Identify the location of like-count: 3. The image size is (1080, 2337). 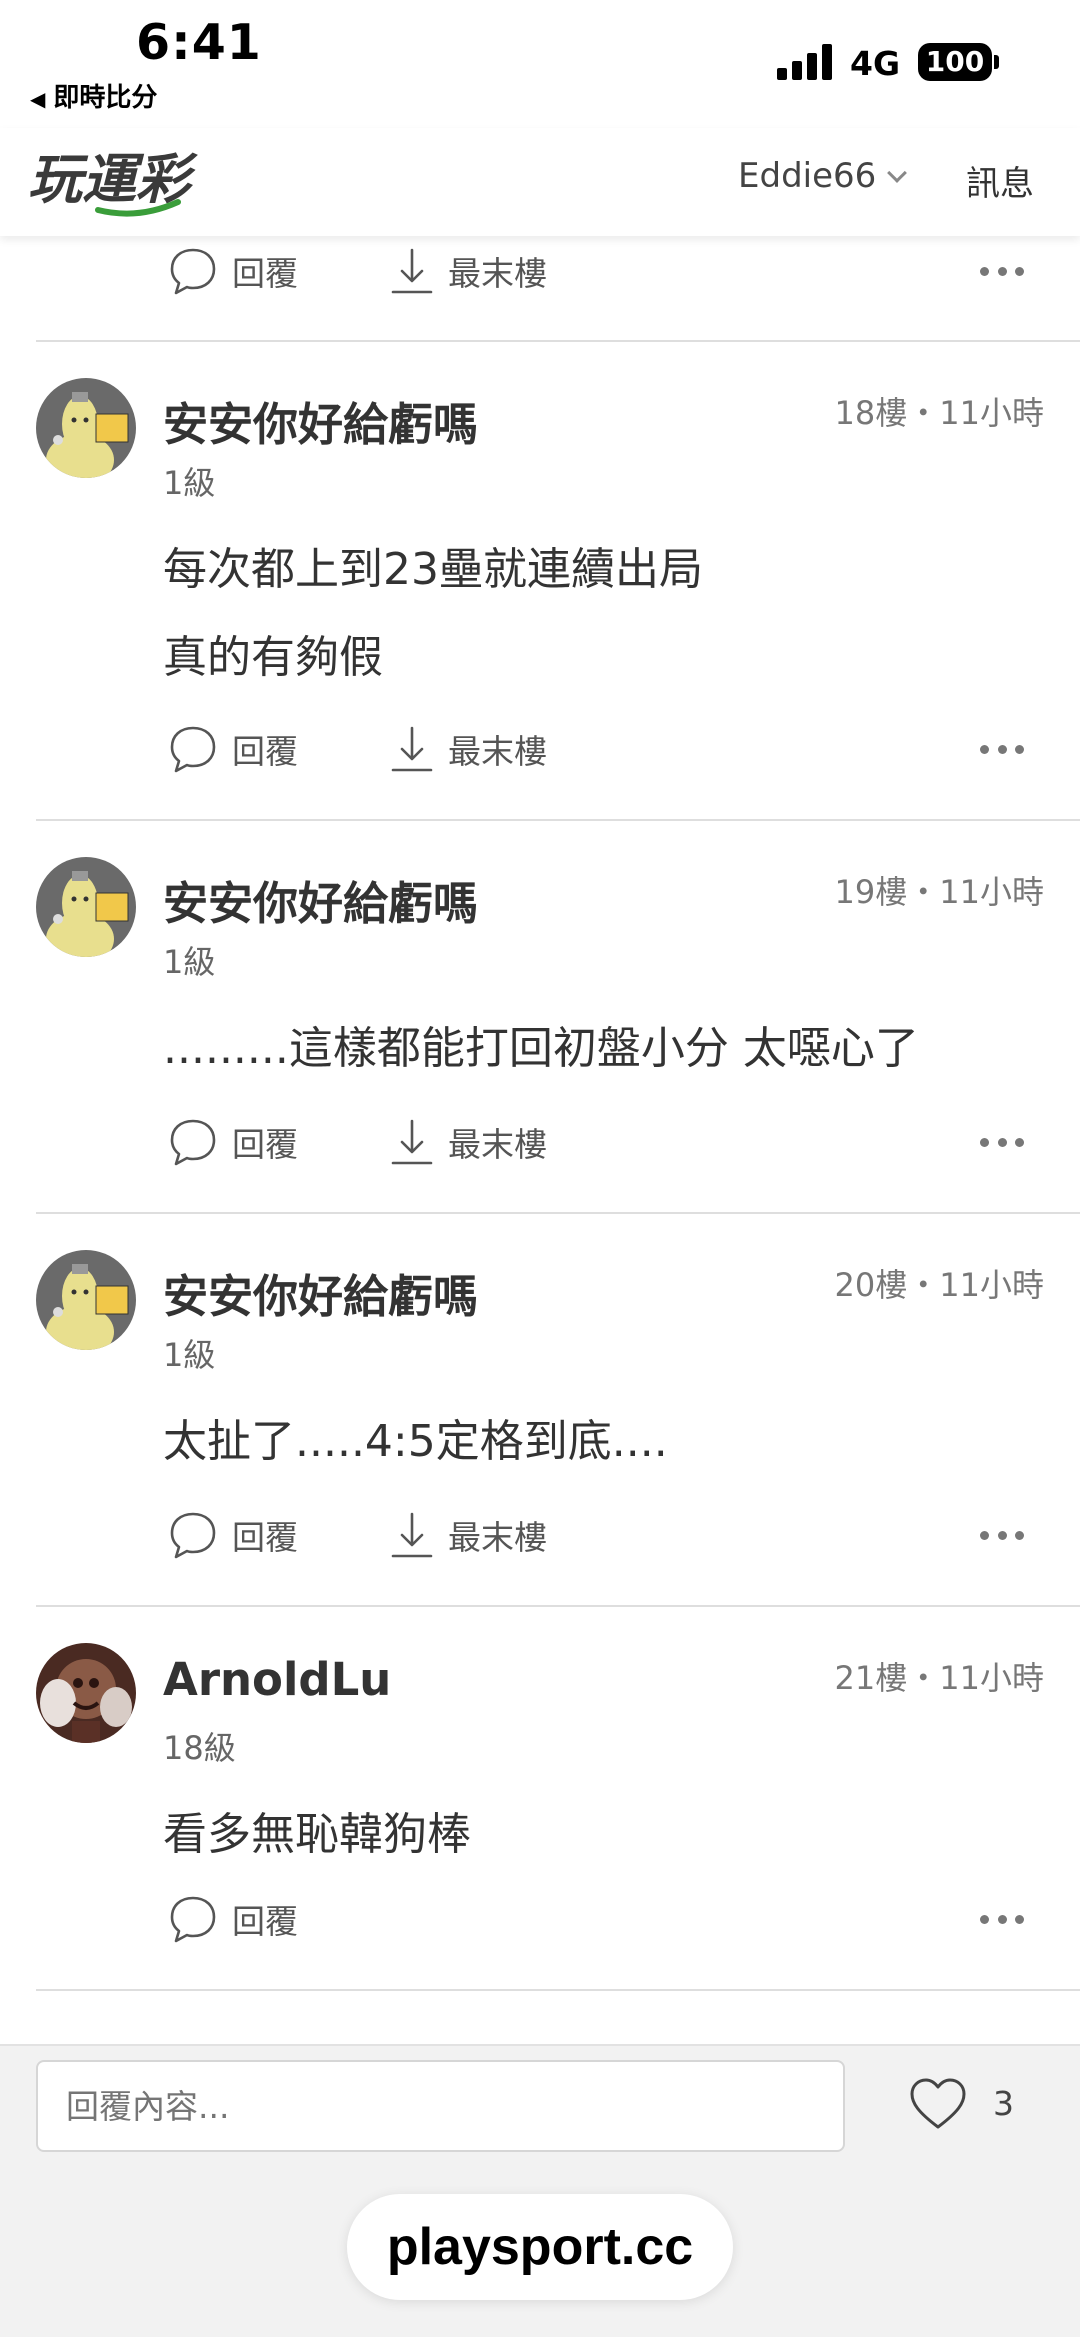
(1003, 2103).